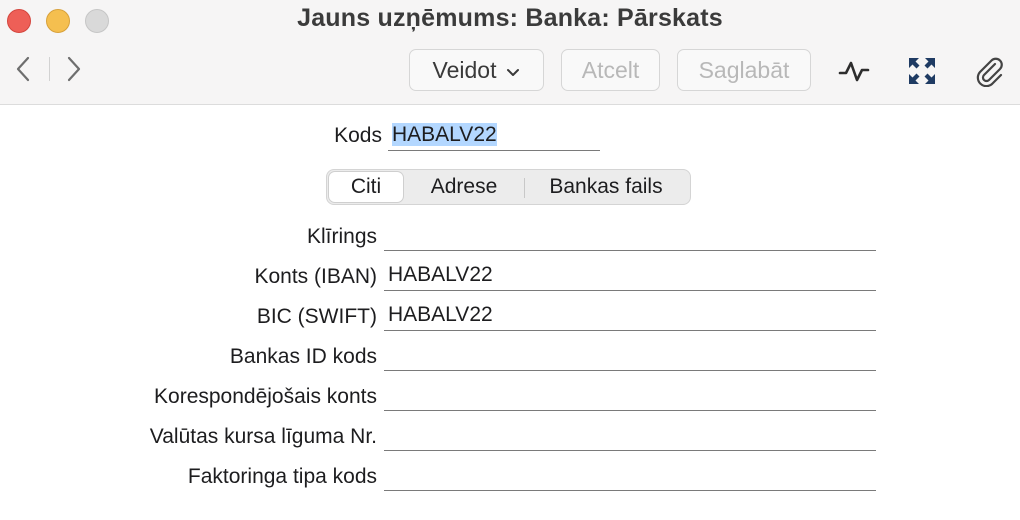 The width and height of the screenshot is (1020, 520). I want to click on tab-citi: Citi, so click(366, 187).